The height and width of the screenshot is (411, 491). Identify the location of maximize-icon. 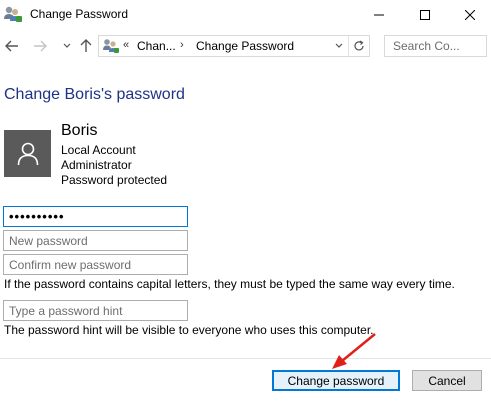
(425, 15).